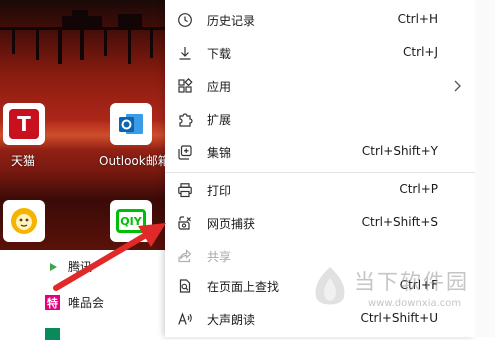 The image size is (495, 340). I want to click on vipshop-icon: 特, so click(52, 302).